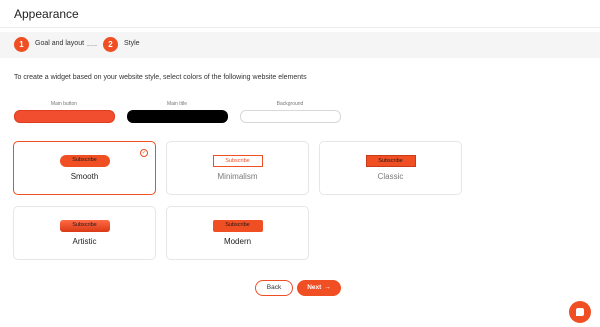  I want to click on classic-preview-button: Subscribe, so click(390, 161).